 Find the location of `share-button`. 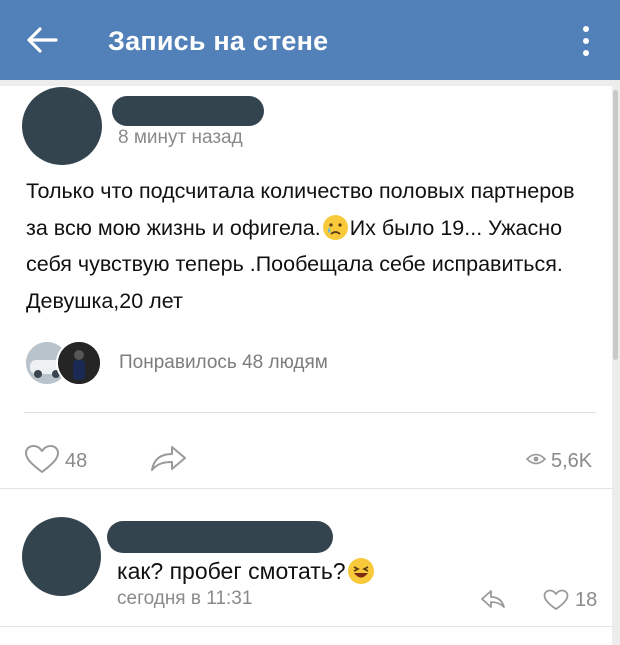

share-button is located at coordinates (169, 461).